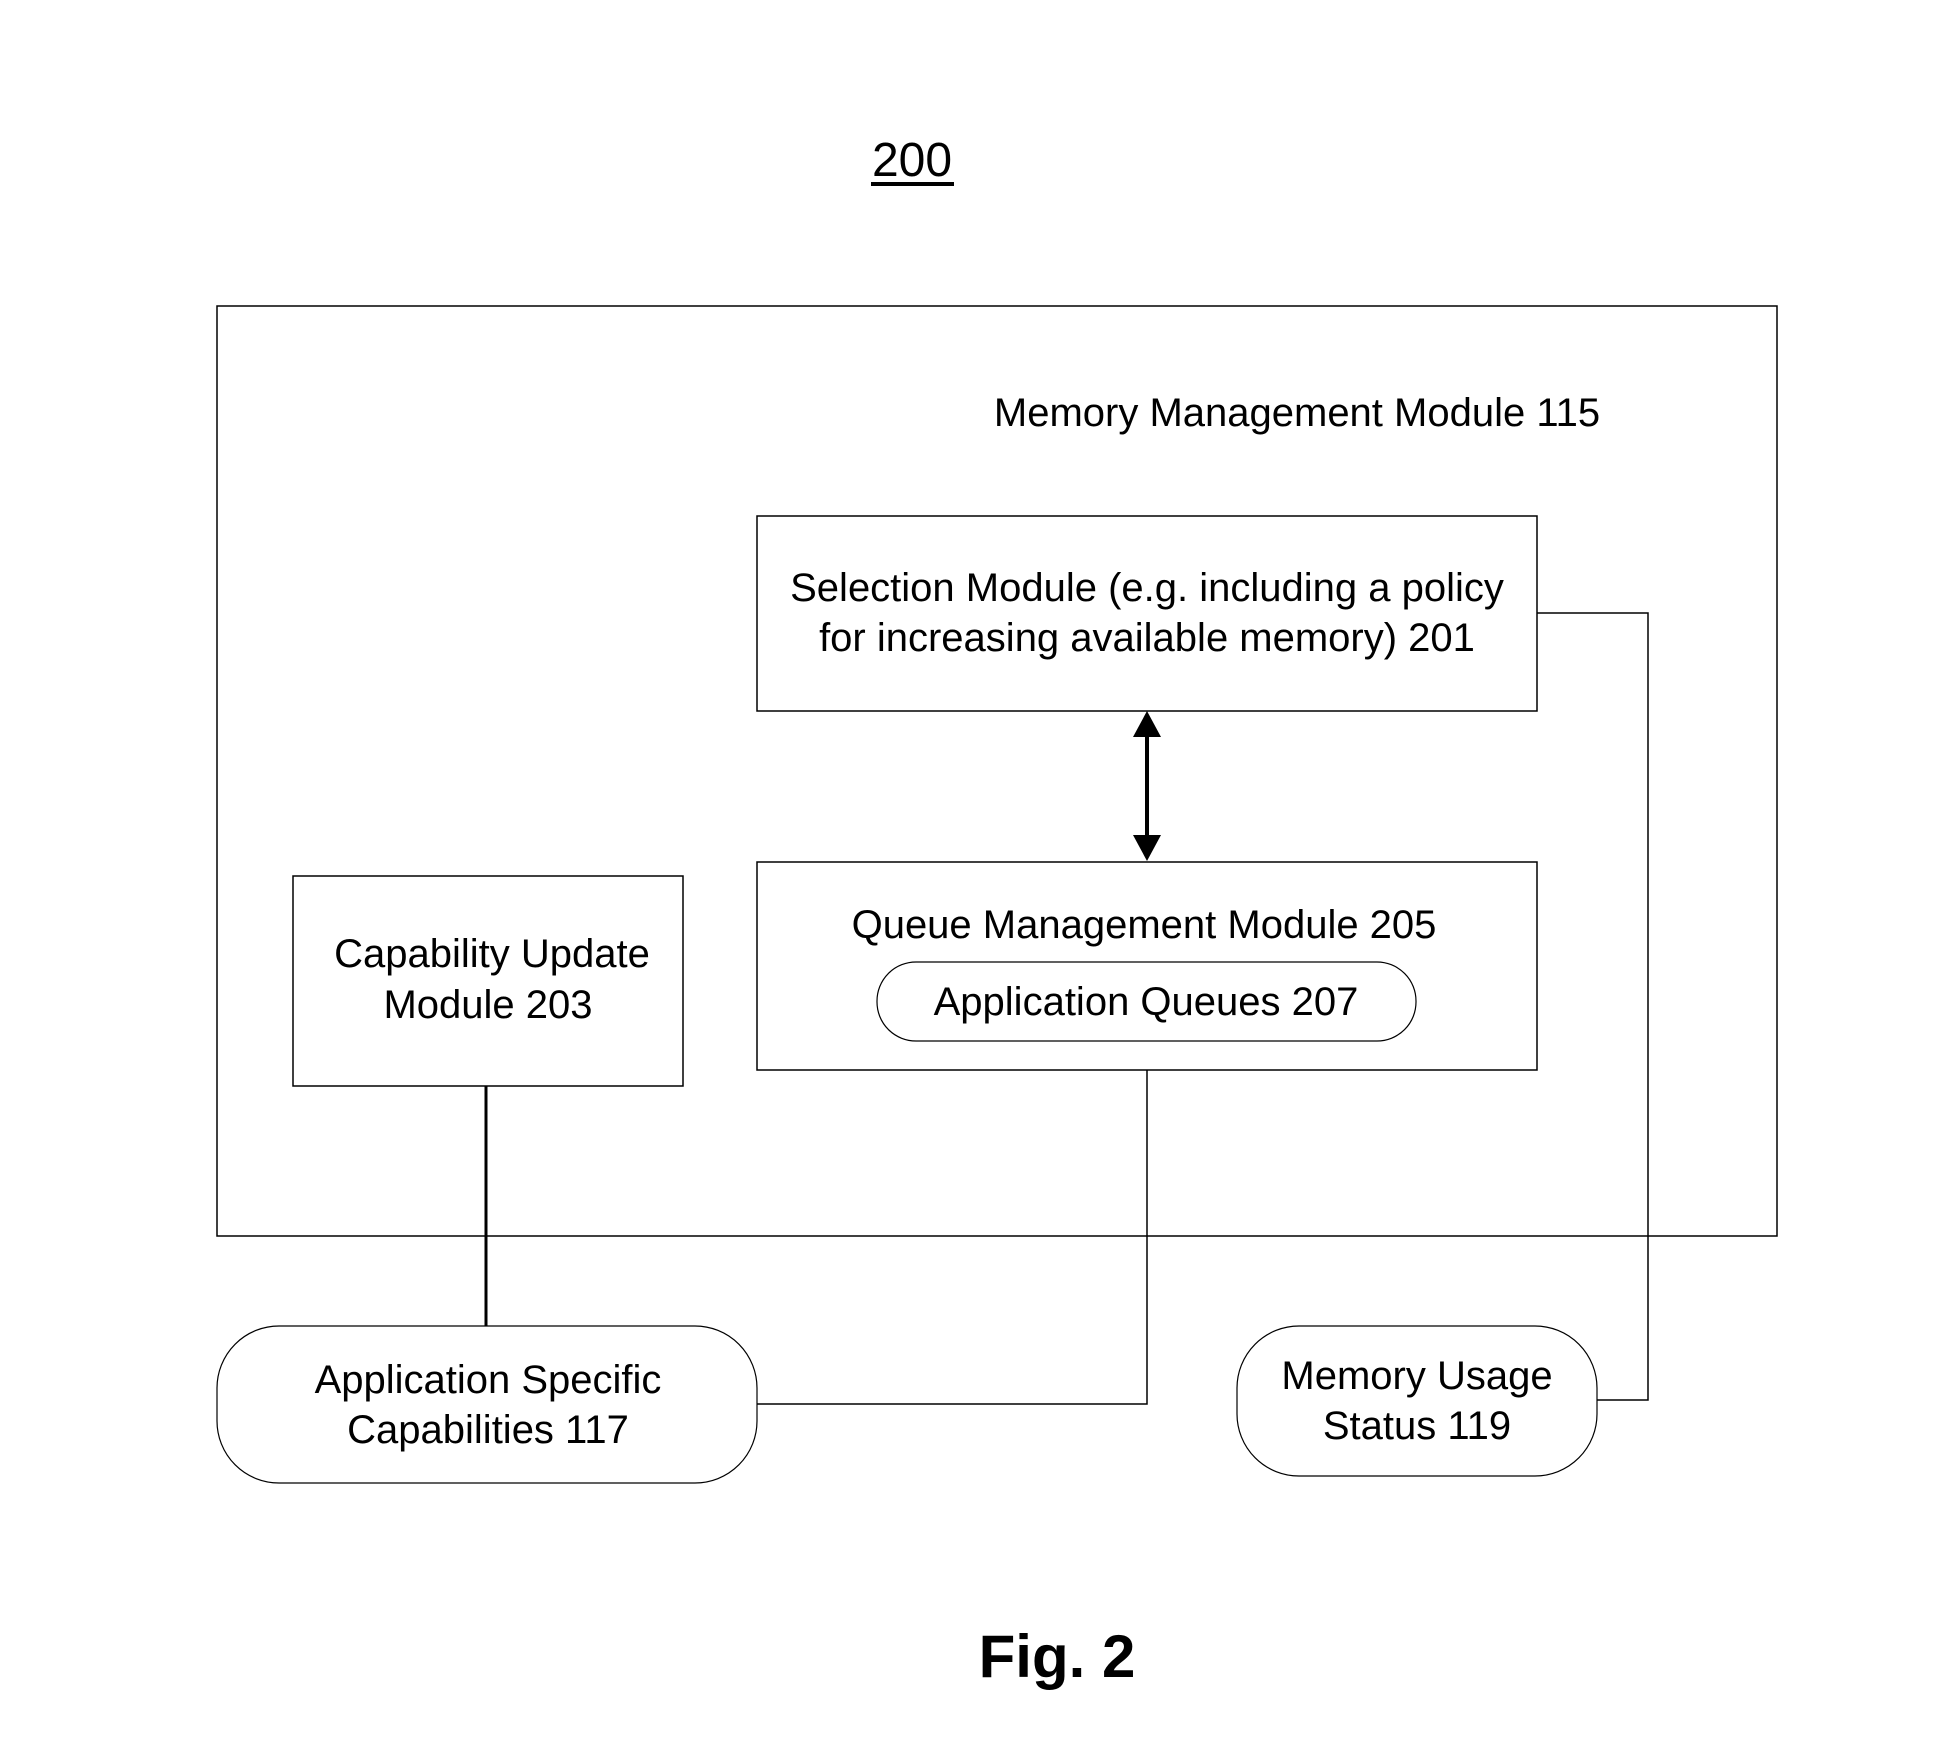 This screenshot has width=1958, height=1763. Describe the element at coordinates (488, 1430) in the screenshot. I see `application-specific-capabilities-label-line-2: Capabilities 117` at that location.